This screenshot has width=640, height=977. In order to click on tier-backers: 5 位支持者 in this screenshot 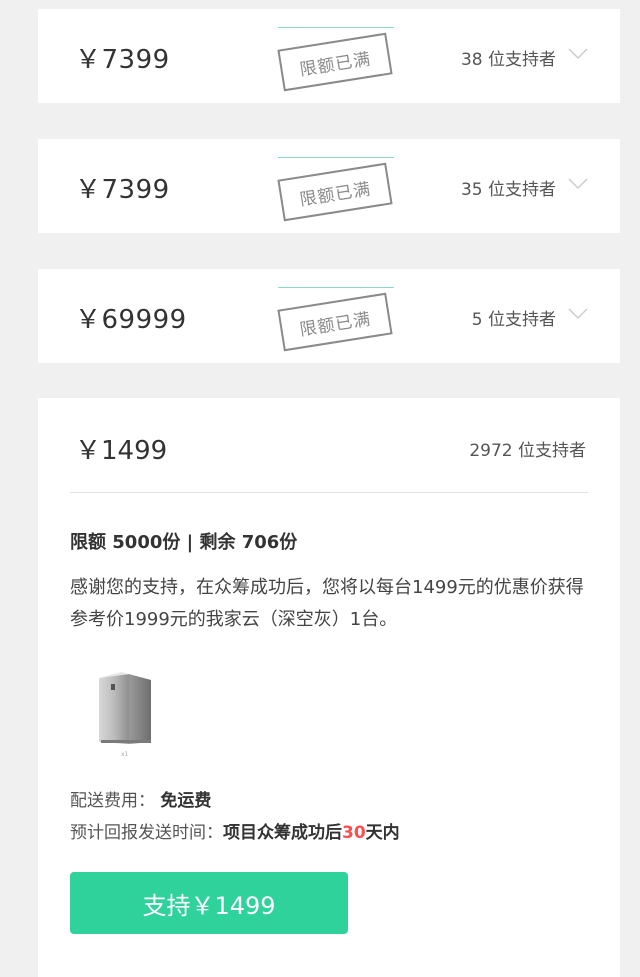, I will do `click(513, 320)`.